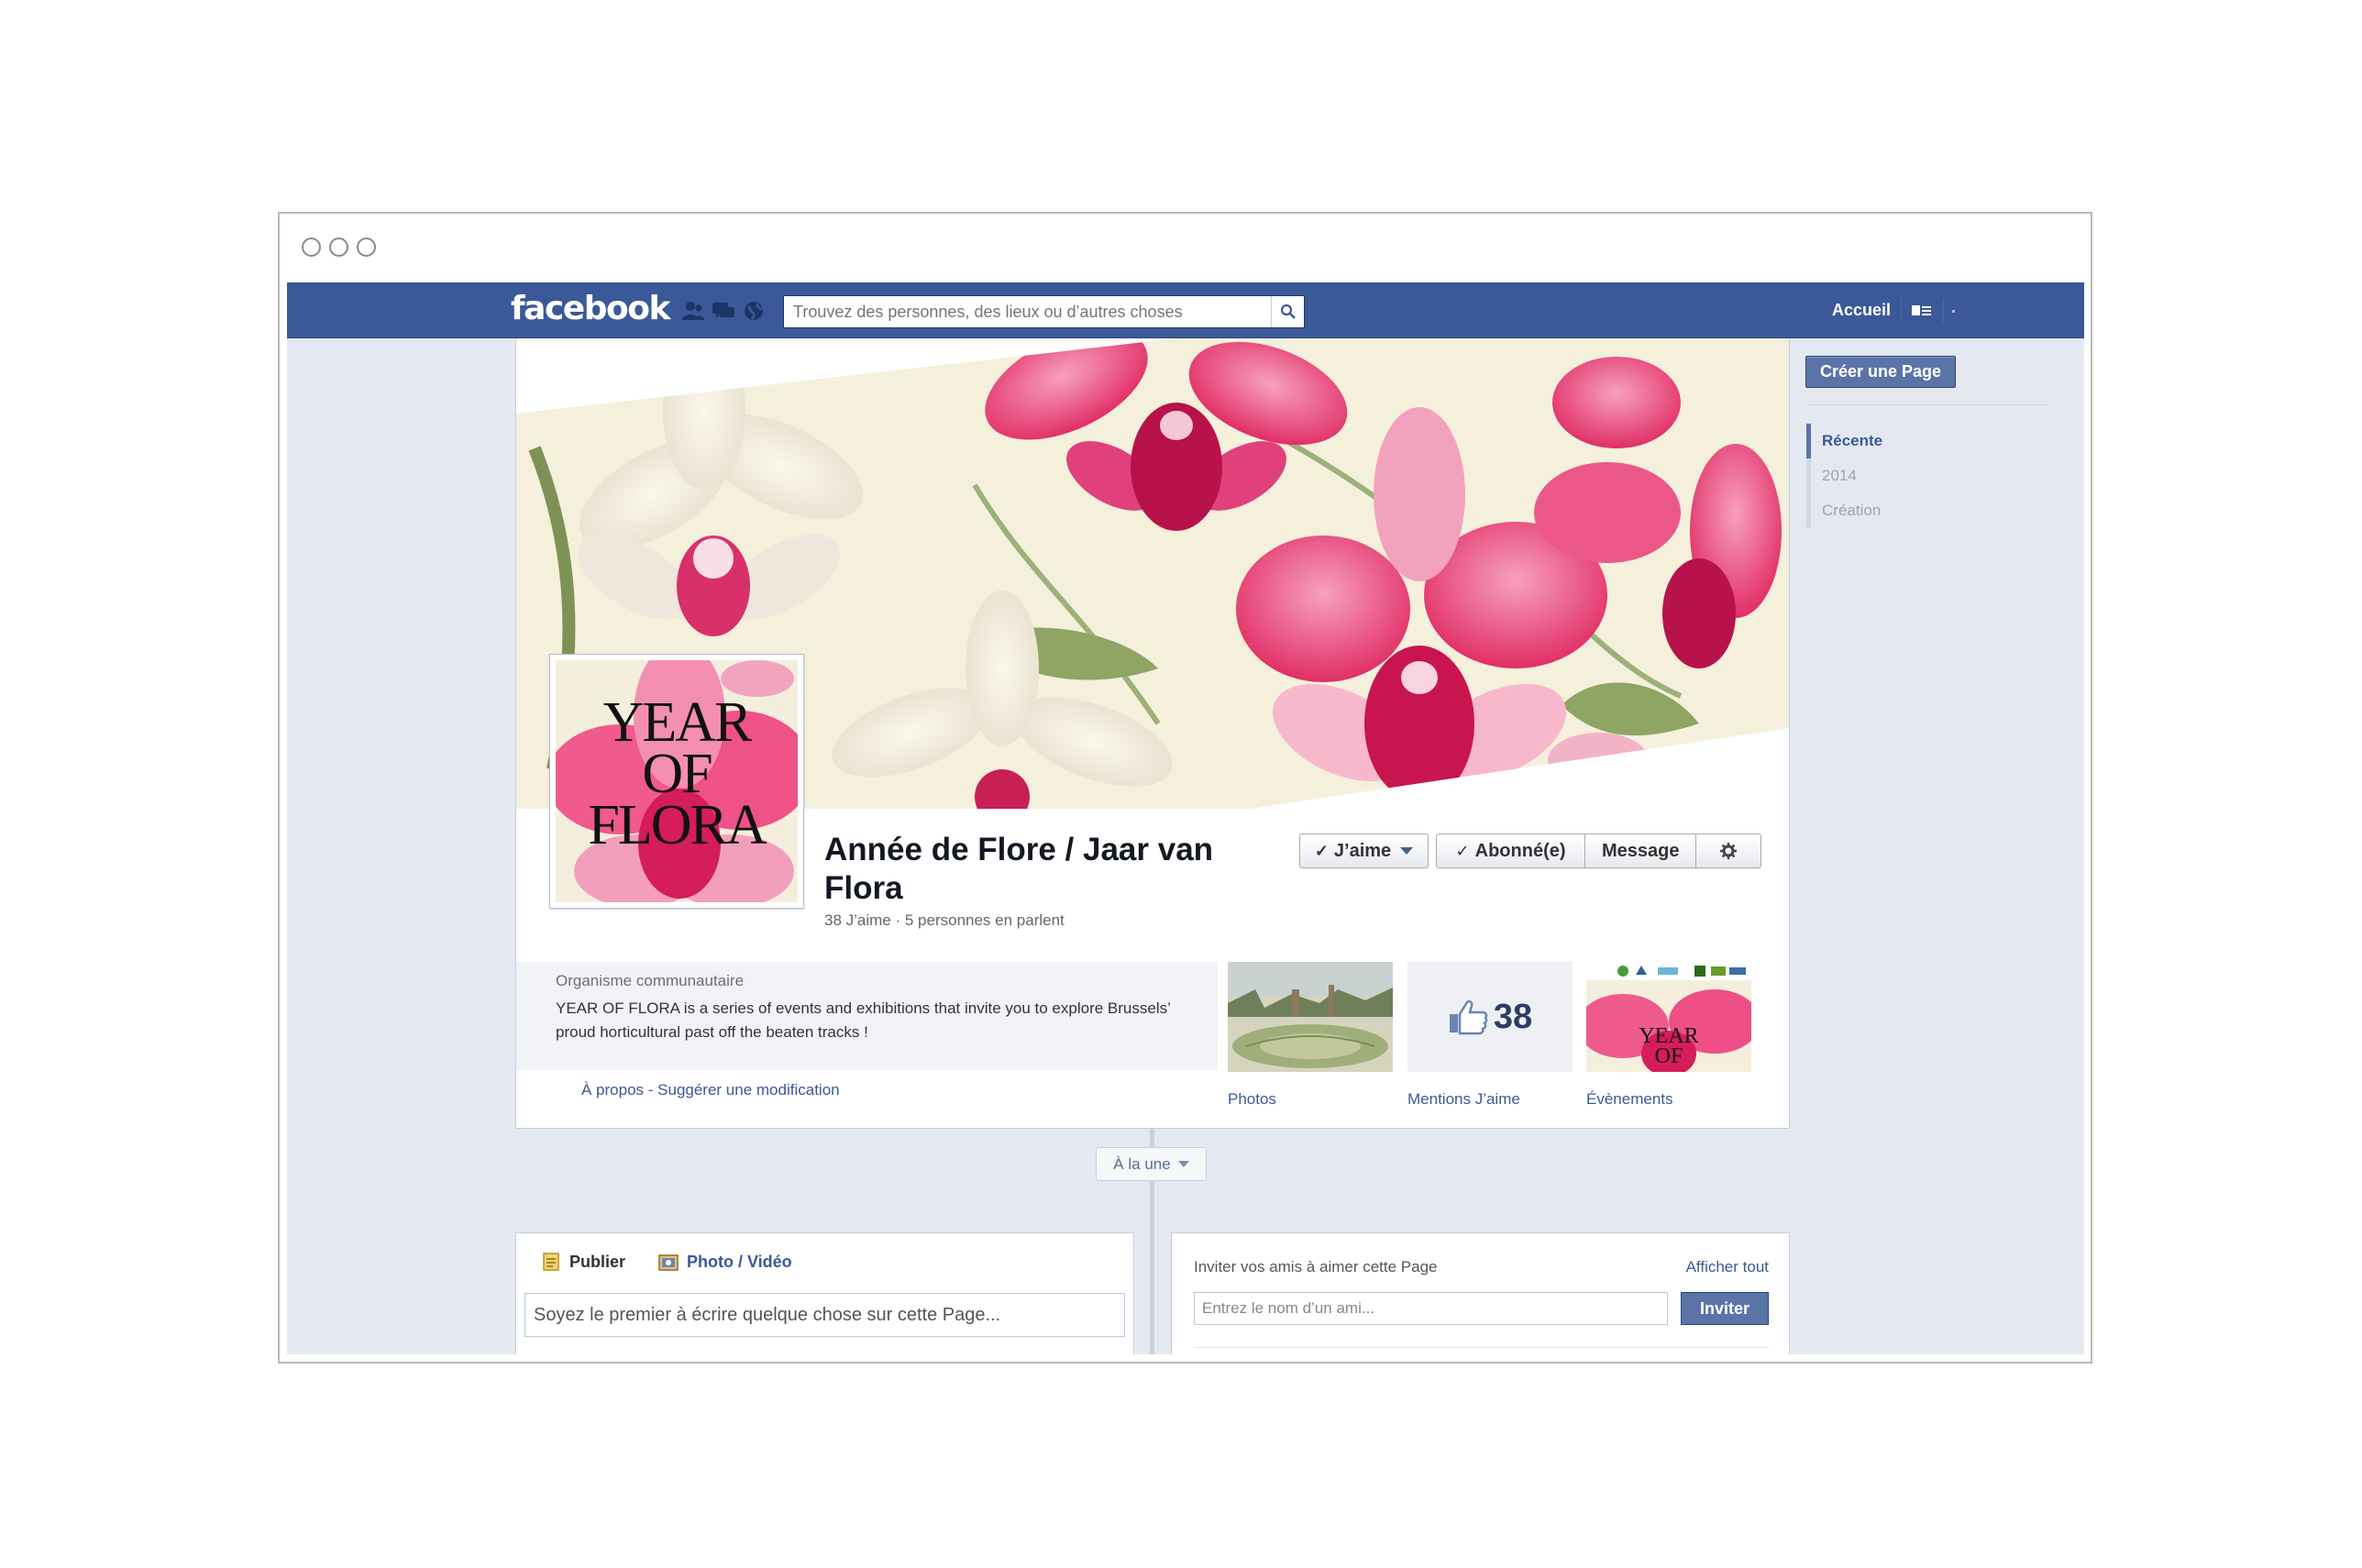  Describe the element at coordinates (1861, 310) in the screenshot. I see `home-link: Accueil` at that location.